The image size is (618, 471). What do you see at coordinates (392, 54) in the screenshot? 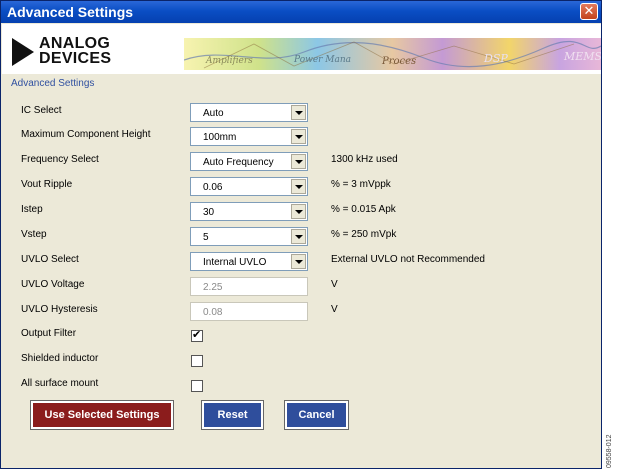
I see `product-collage-image: Amplifiers Power Mana Proces DSP MEMS` at bounding box center [392, 54].